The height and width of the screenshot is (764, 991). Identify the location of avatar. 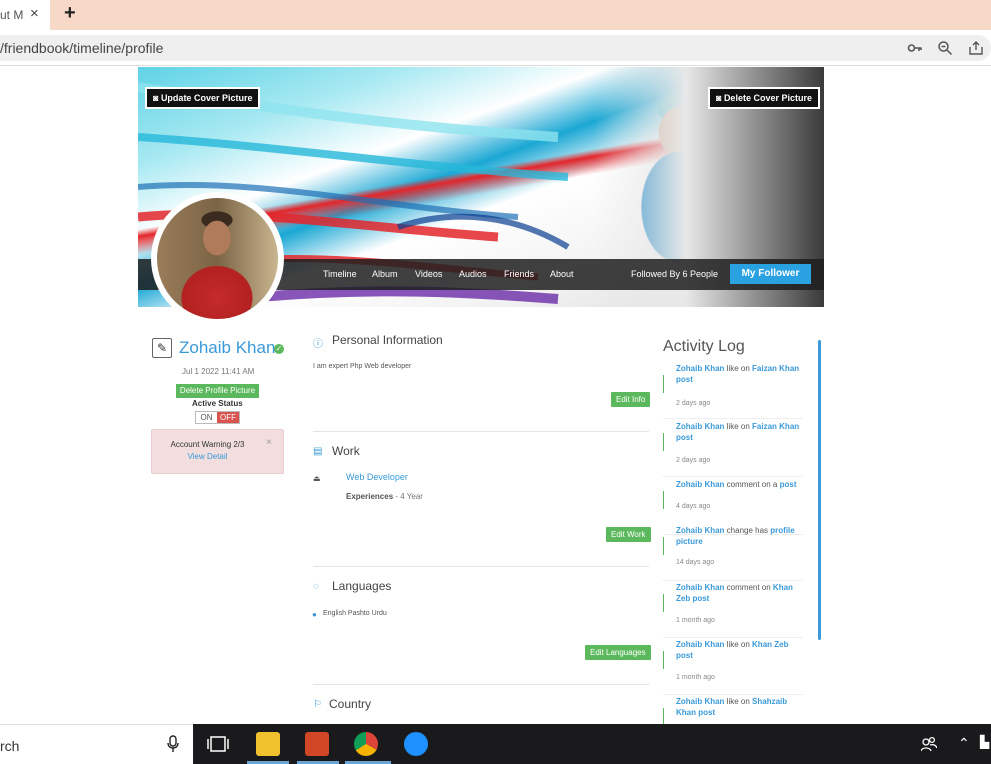
(217, 258).